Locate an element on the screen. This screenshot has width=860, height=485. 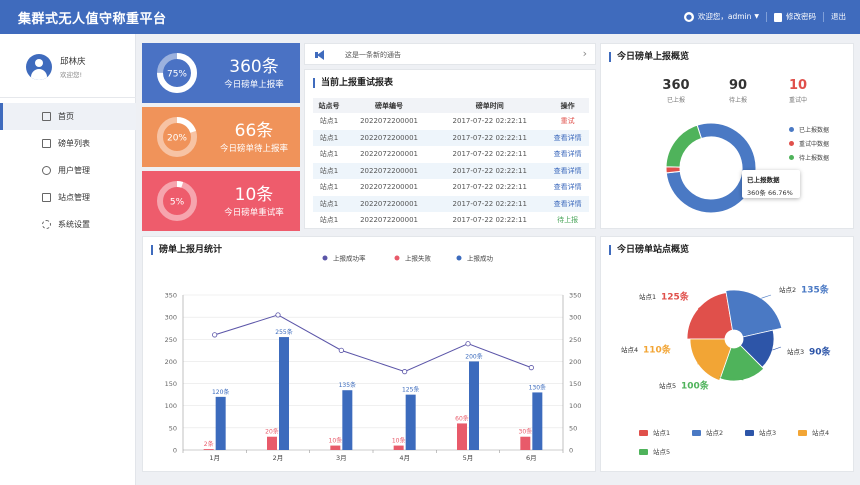
row-action-link: 重试 is located at coordinates (567, 121).